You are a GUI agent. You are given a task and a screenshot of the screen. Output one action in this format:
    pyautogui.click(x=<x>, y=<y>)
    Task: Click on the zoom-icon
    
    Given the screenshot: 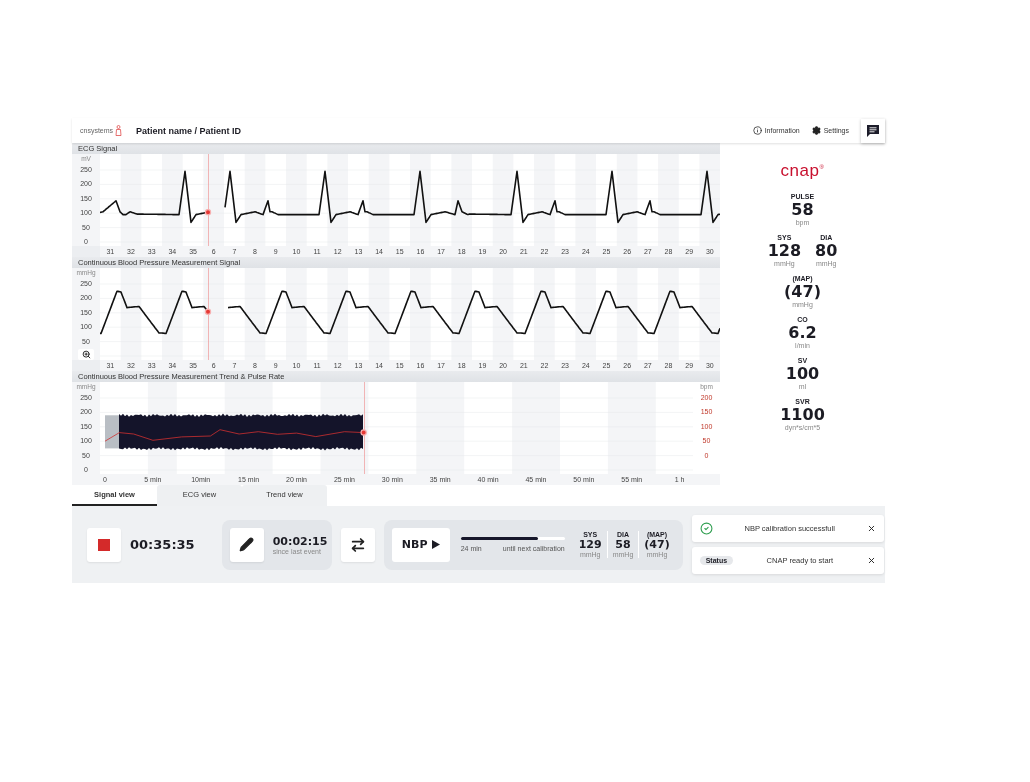 What is the action you would take?
    pyautogui.click(x=86, y=354)
    